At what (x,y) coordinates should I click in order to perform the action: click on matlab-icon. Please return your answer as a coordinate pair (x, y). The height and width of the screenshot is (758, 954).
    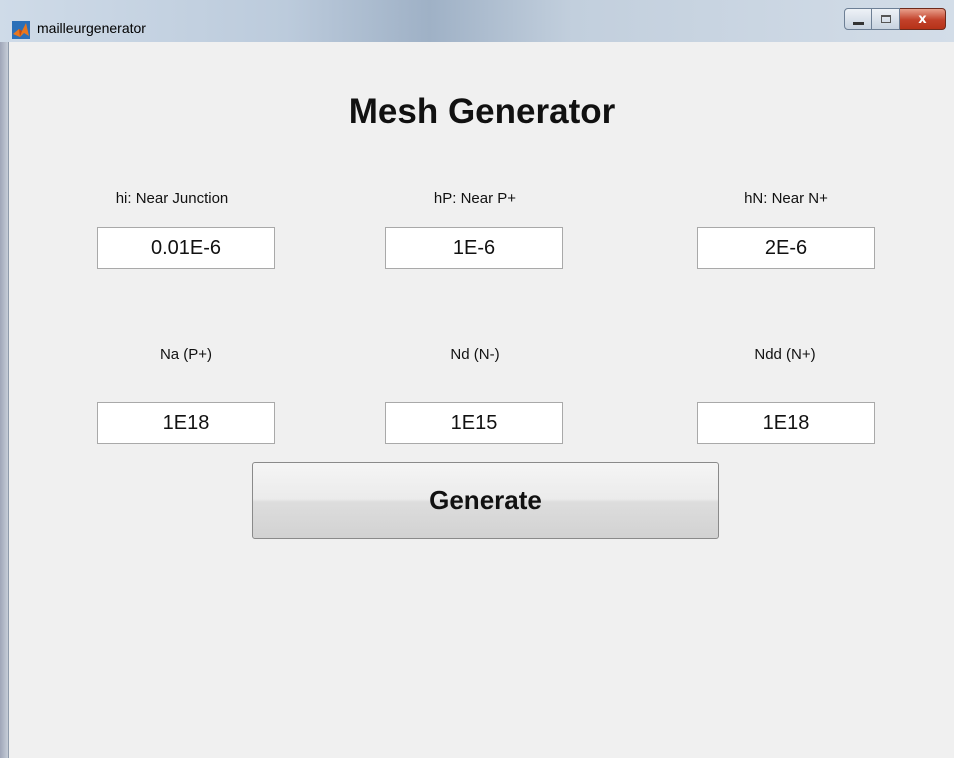
    Looking at the image, I should click on (21, 30).